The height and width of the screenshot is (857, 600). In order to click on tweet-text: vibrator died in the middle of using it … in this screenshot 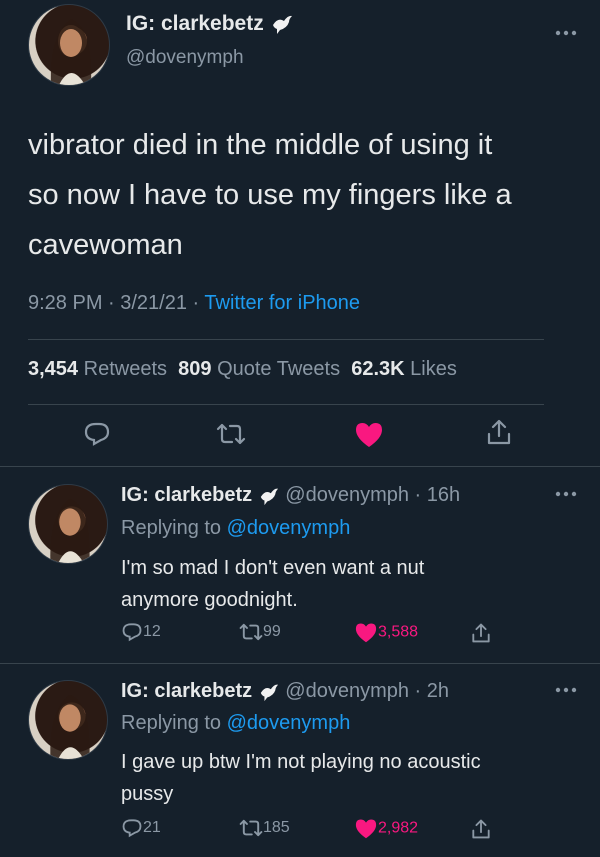, I will do `click(270, 195)`.